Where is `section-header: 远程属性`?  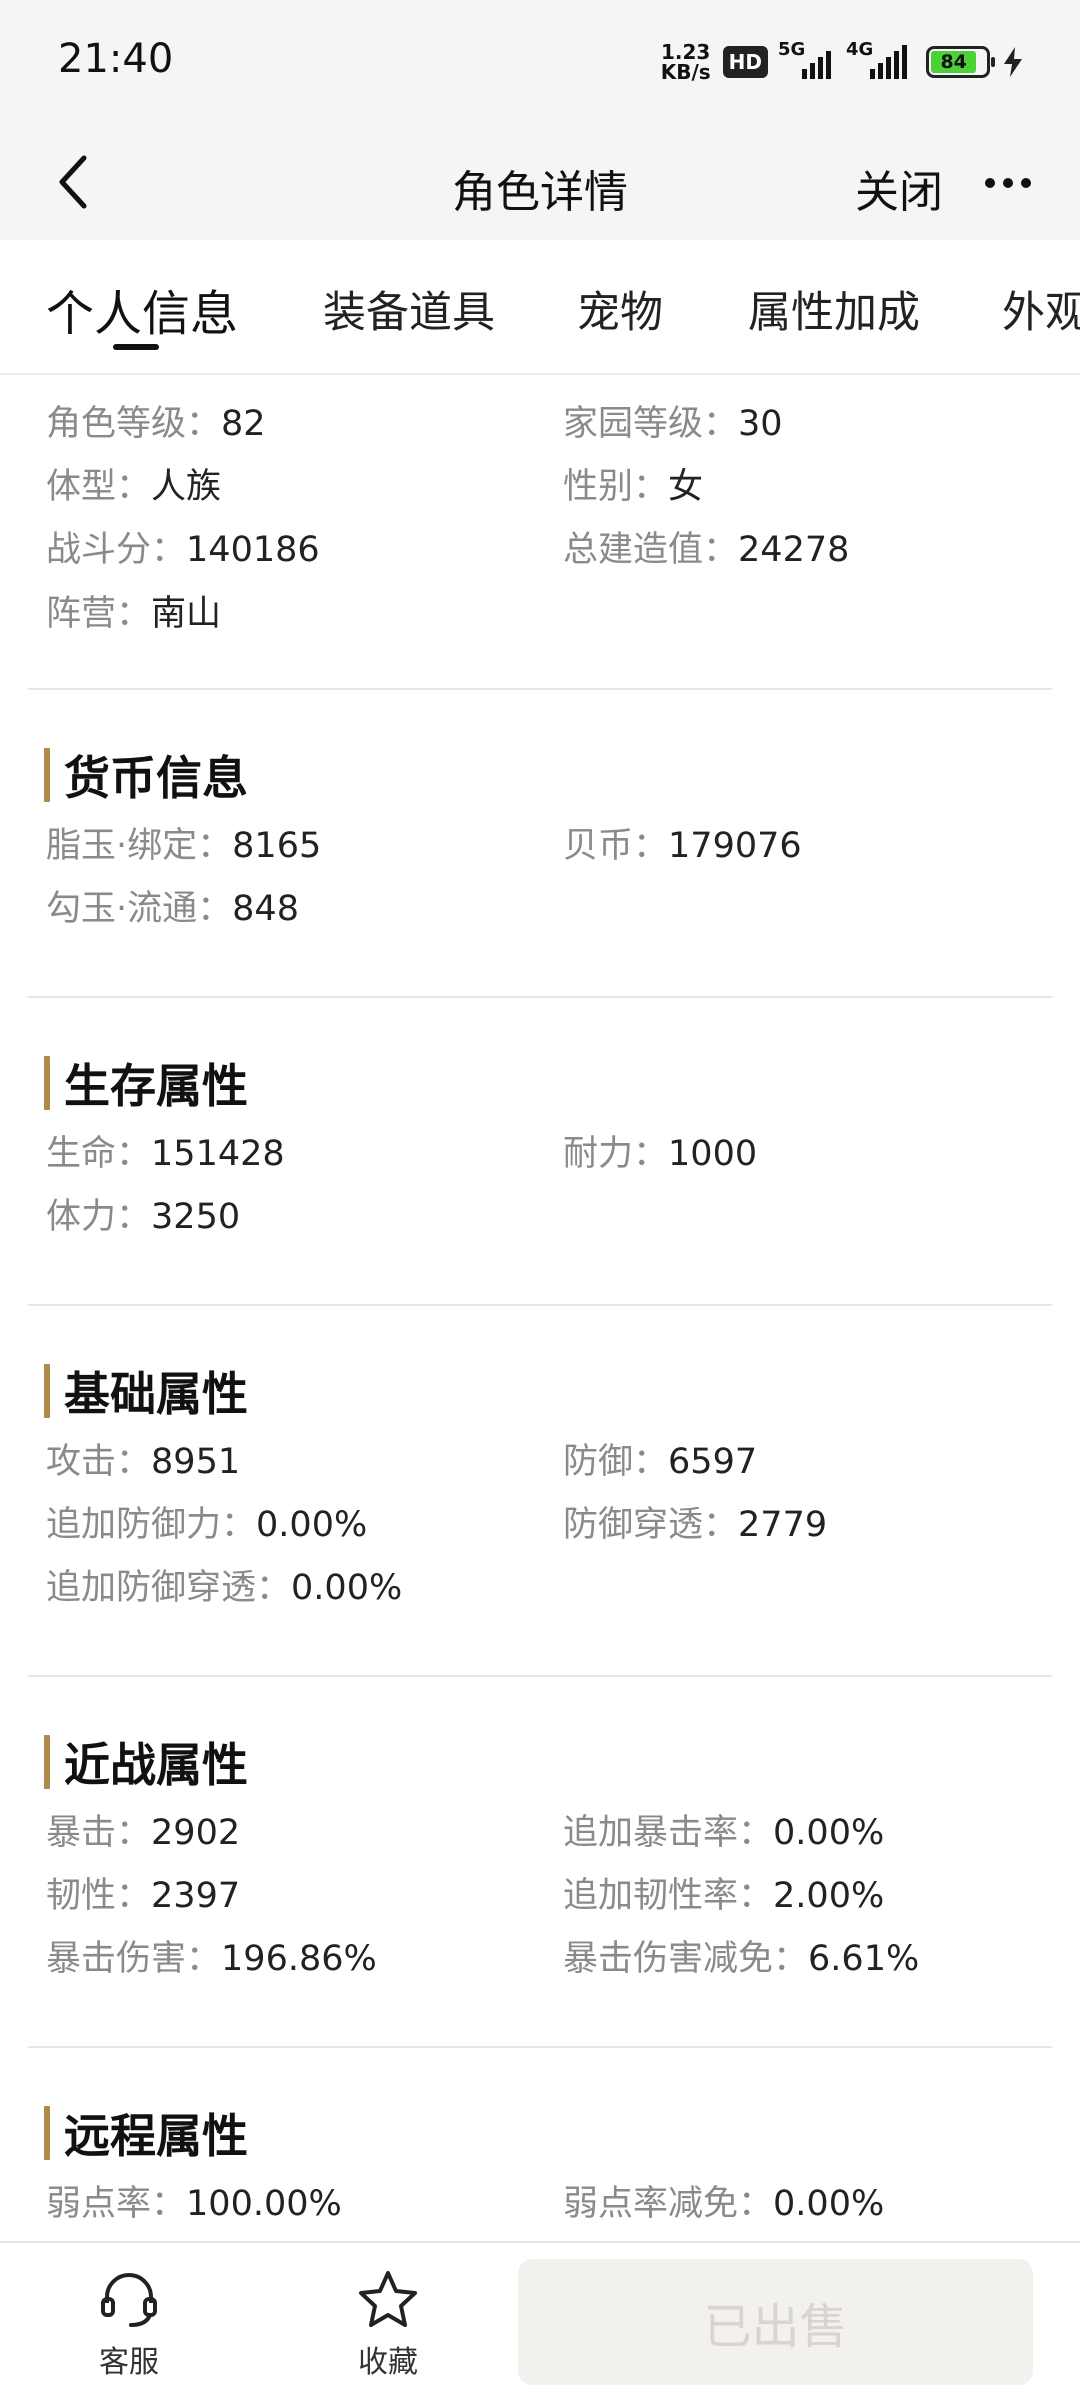 section-header: 远程属性 is located at coordinates (146, 2133).